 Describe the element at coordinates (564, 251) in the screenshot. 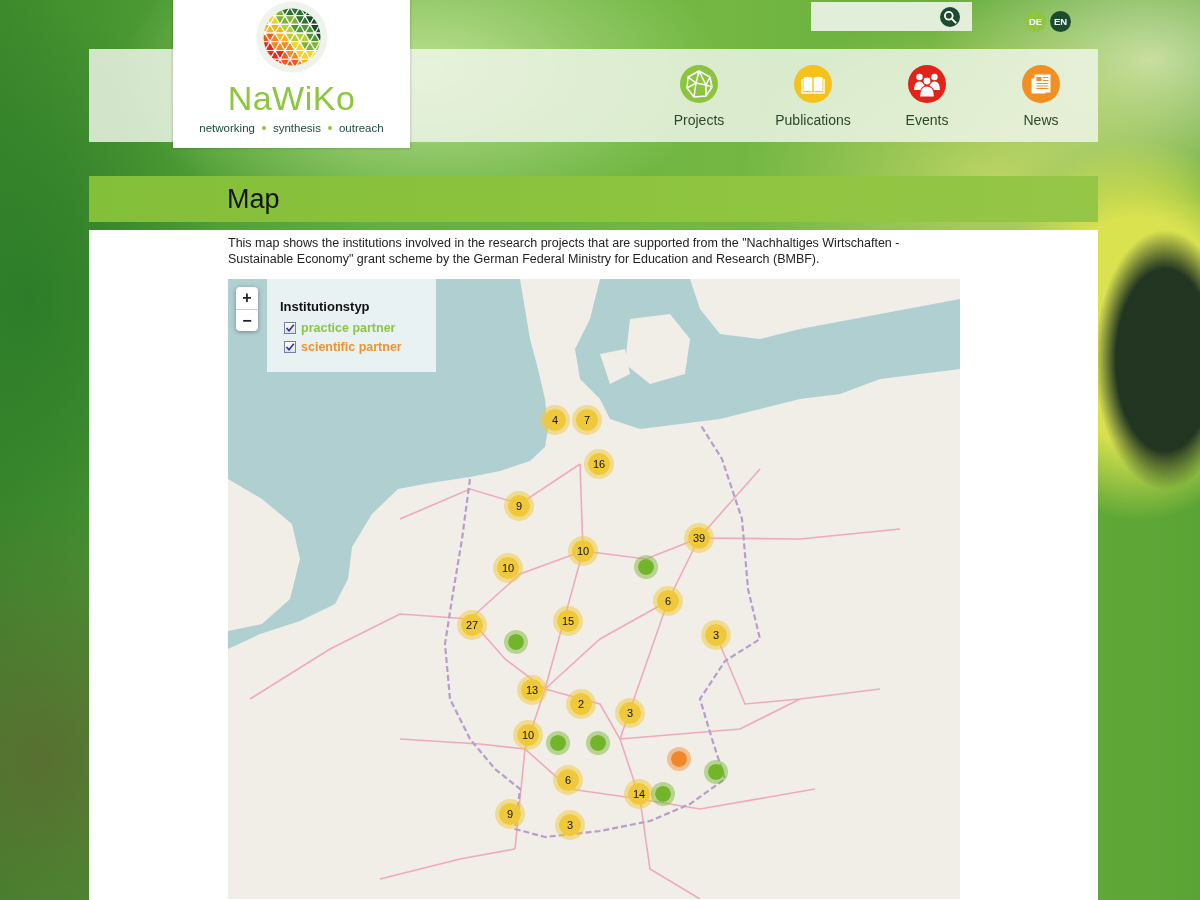

I see `description-text: This map shows the institutions involved in the research projects that are supported from the "Nachhaltiges Wirtschaften - Sustainable Economy" grant scheme by the German Federal Ministry for Education and Research (BMBF).` at that location.